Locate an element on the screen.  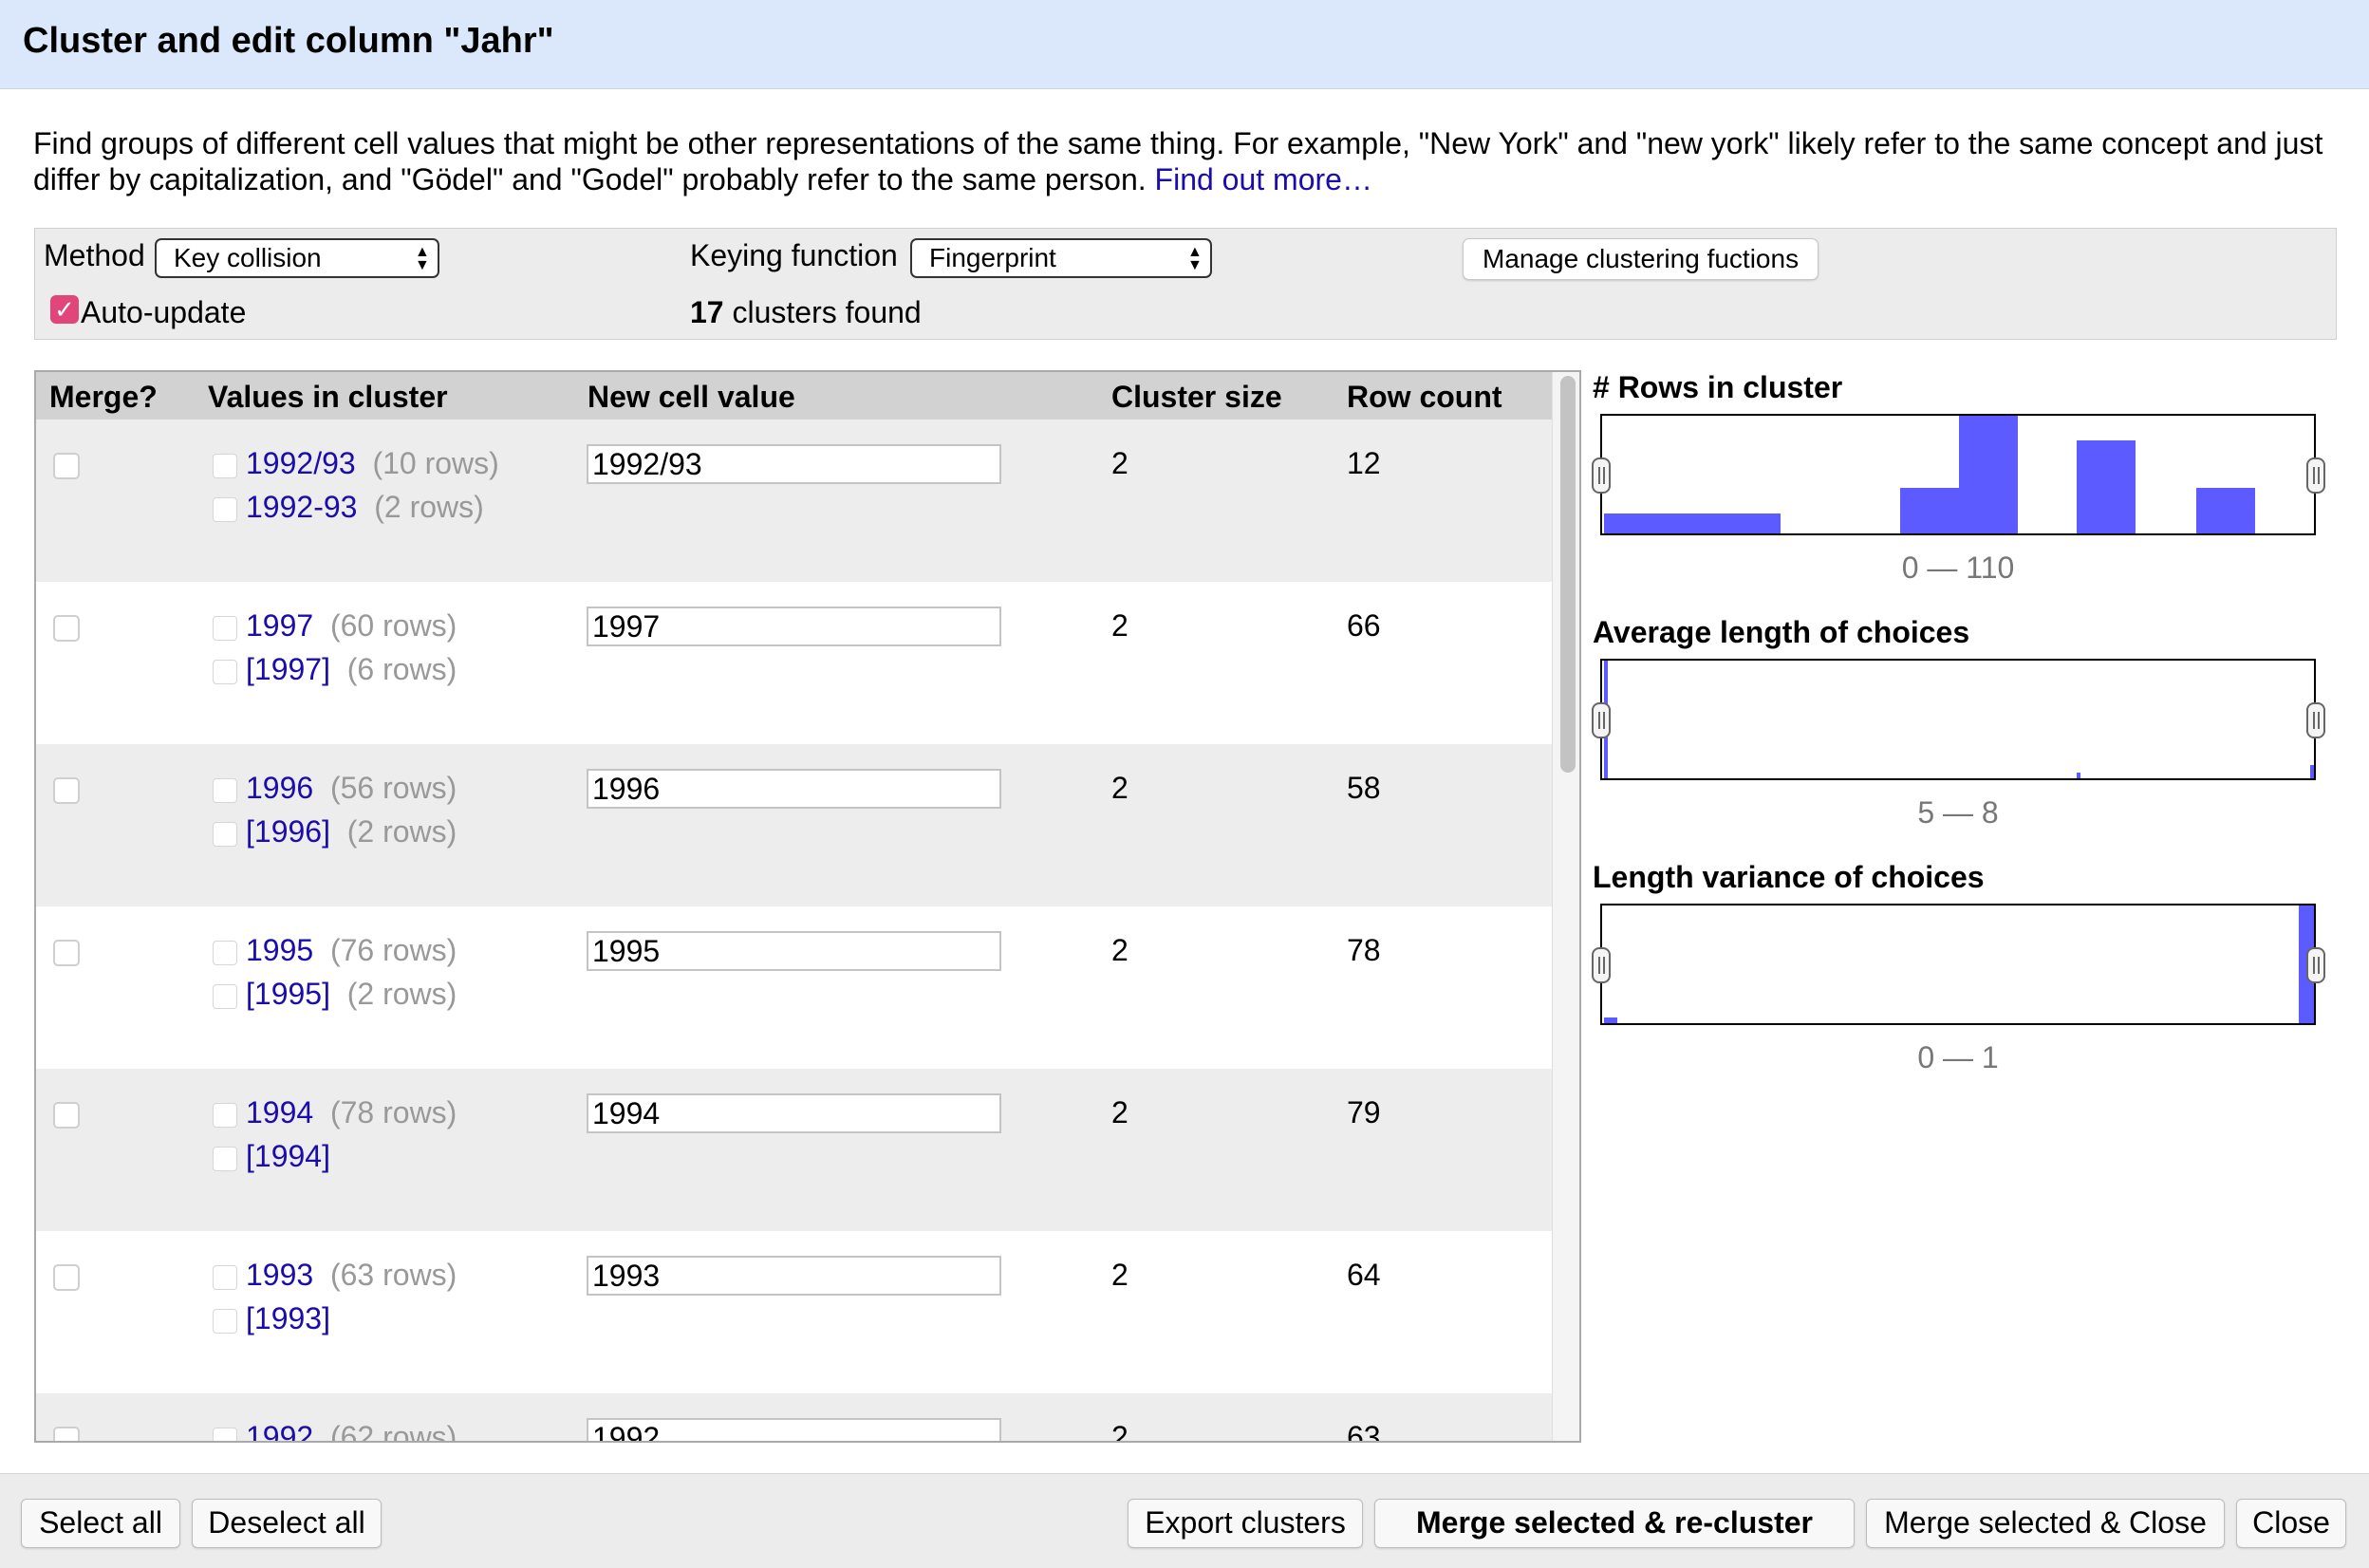
keying-function-select: Fingerprint ▲ ▼ is located at coordinates (1061, 258).